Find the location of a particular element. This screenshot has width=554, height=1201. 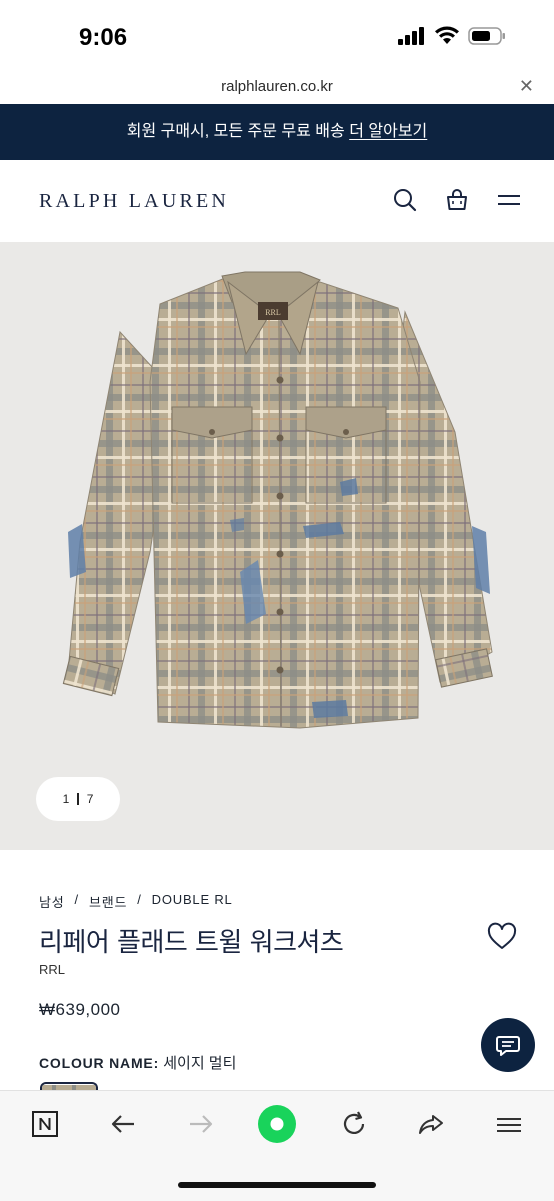

product-price: ₩639,000 is located at coordinates (80, 1009).